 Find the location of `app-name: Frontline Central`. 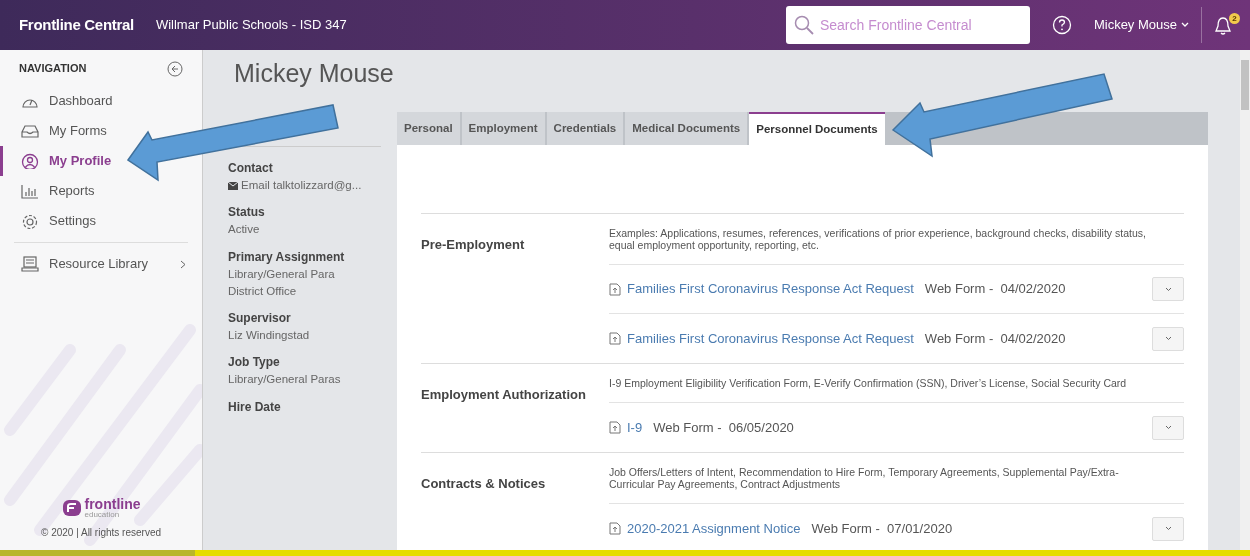

app-name: Frontline Central is located at coordinates (76, 25).